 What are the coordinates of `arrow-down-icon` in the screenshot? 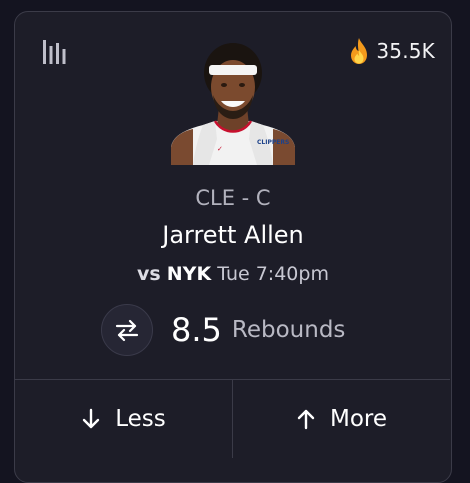 It's located at (91, 418).